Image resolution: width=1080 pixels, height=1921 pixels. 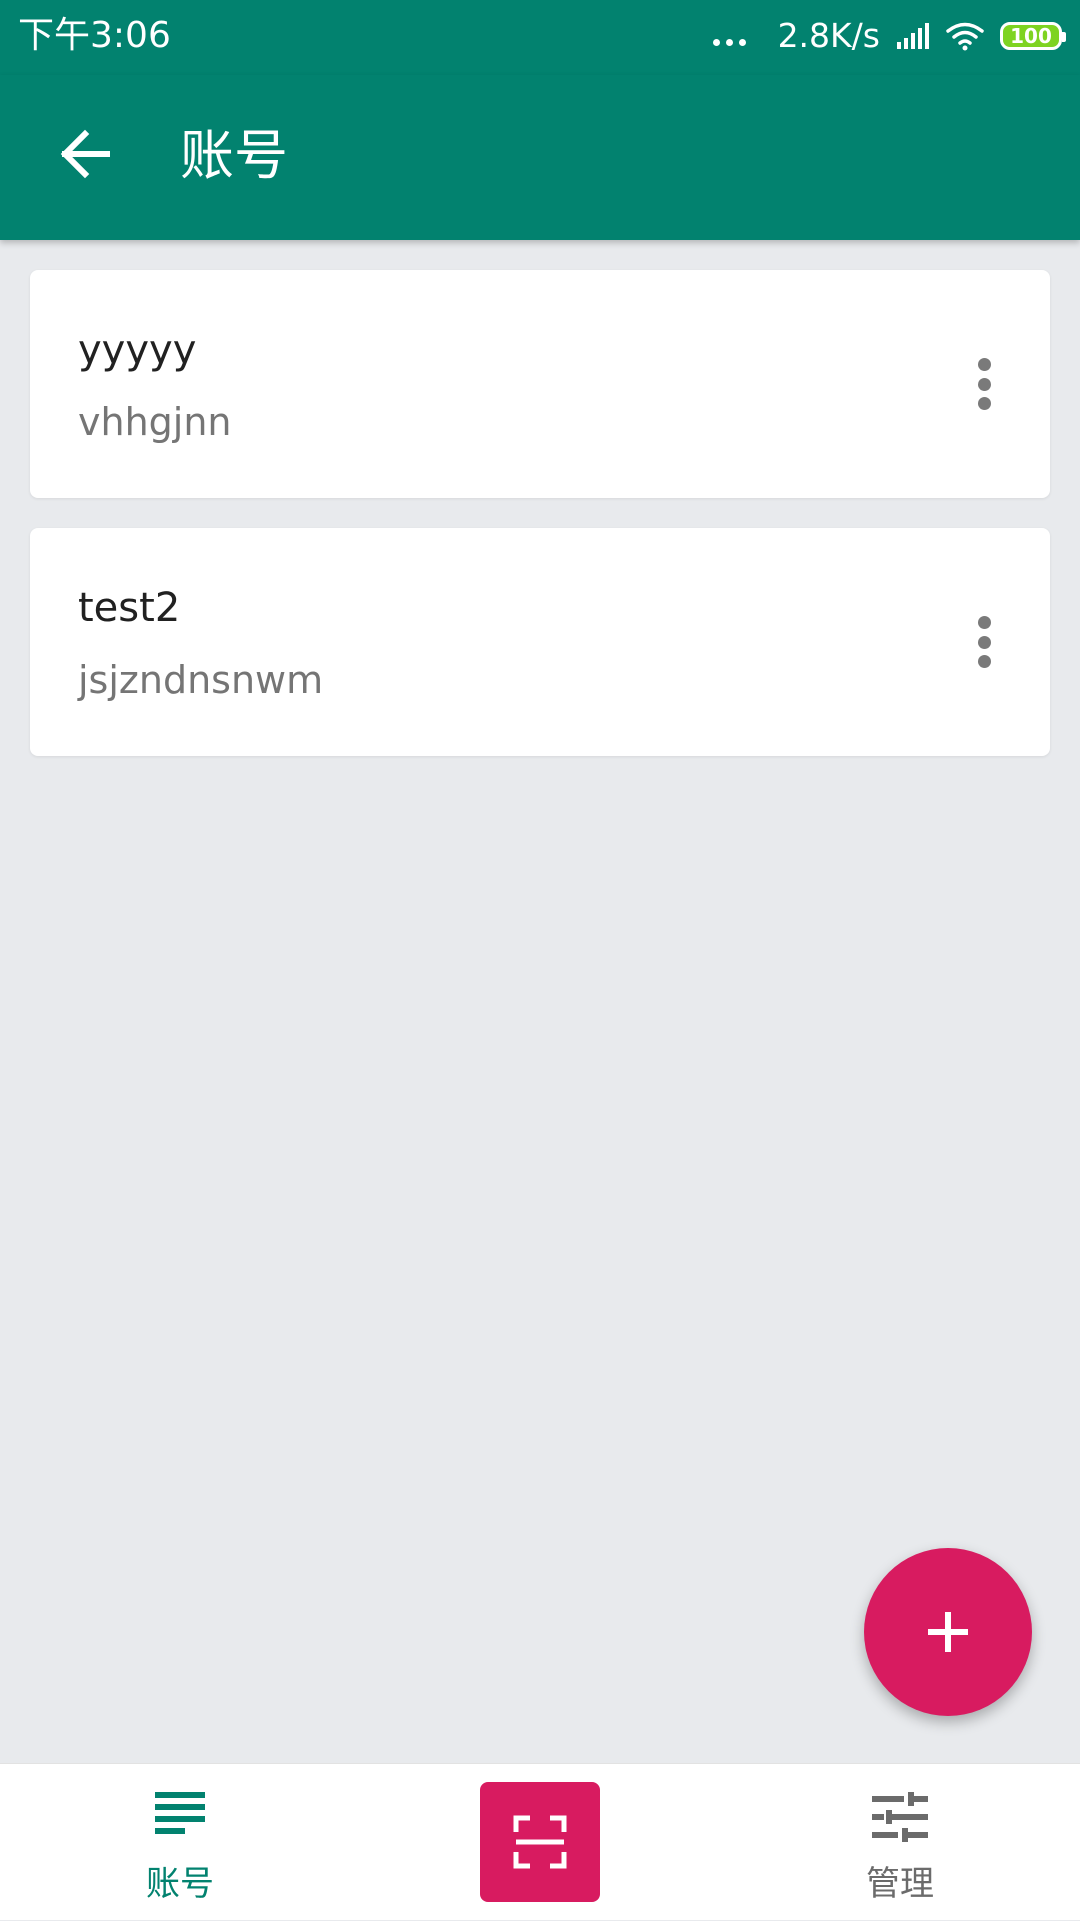 What do you see at coordinates (234, 155) in the screenshot?
I see `page-title: 账号` at bounding box center [234, 155].